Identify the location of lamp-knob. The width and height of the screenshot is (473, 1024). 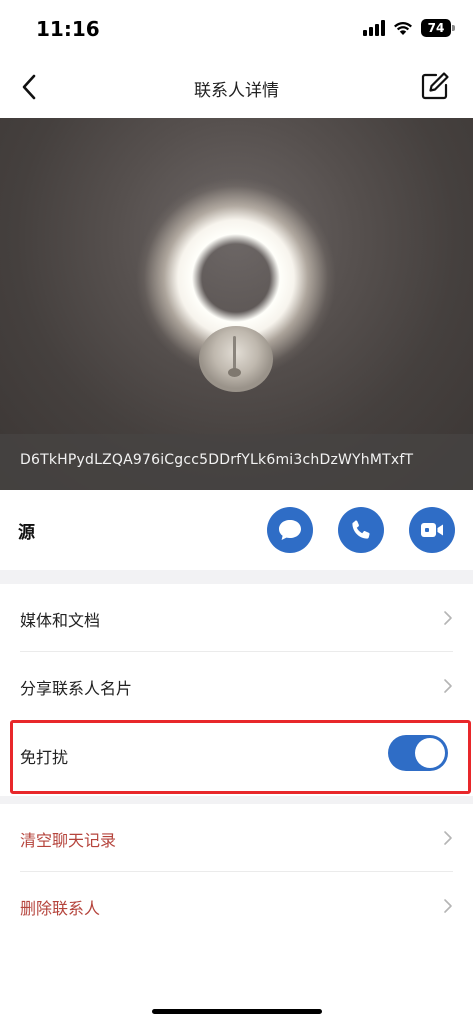
(234, 372).